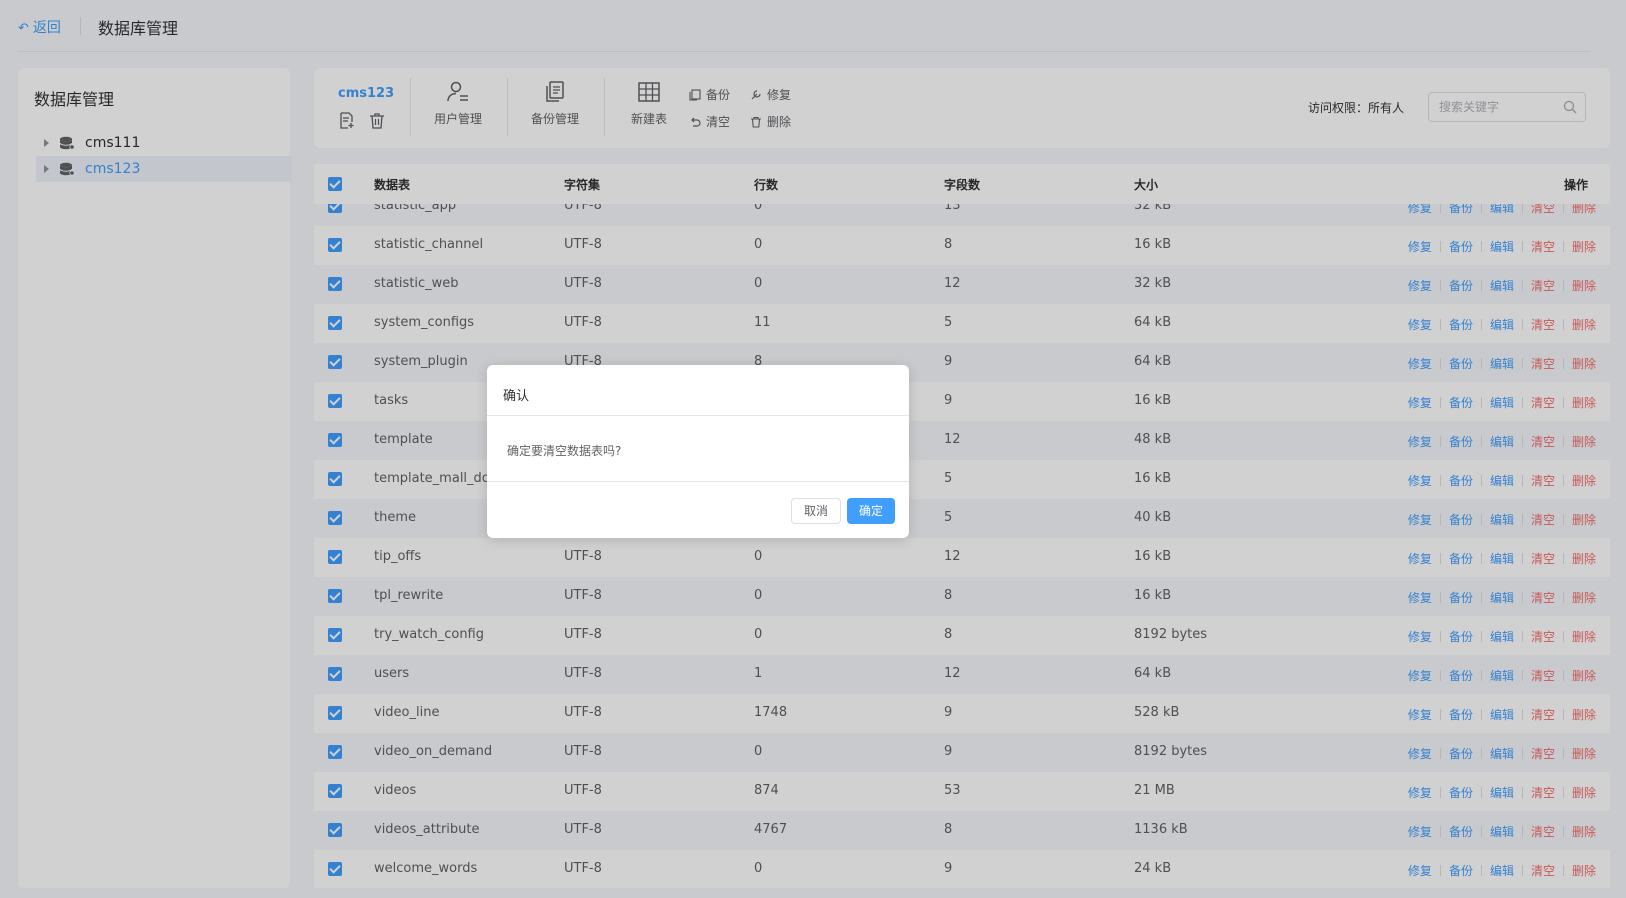 Image resolution: width=1626 pixels, height=898 pixels. What do you see at coordinates (871, 511) in the screenshot?
I see `confirm-button: 确定` at bounding box center [871, 511].